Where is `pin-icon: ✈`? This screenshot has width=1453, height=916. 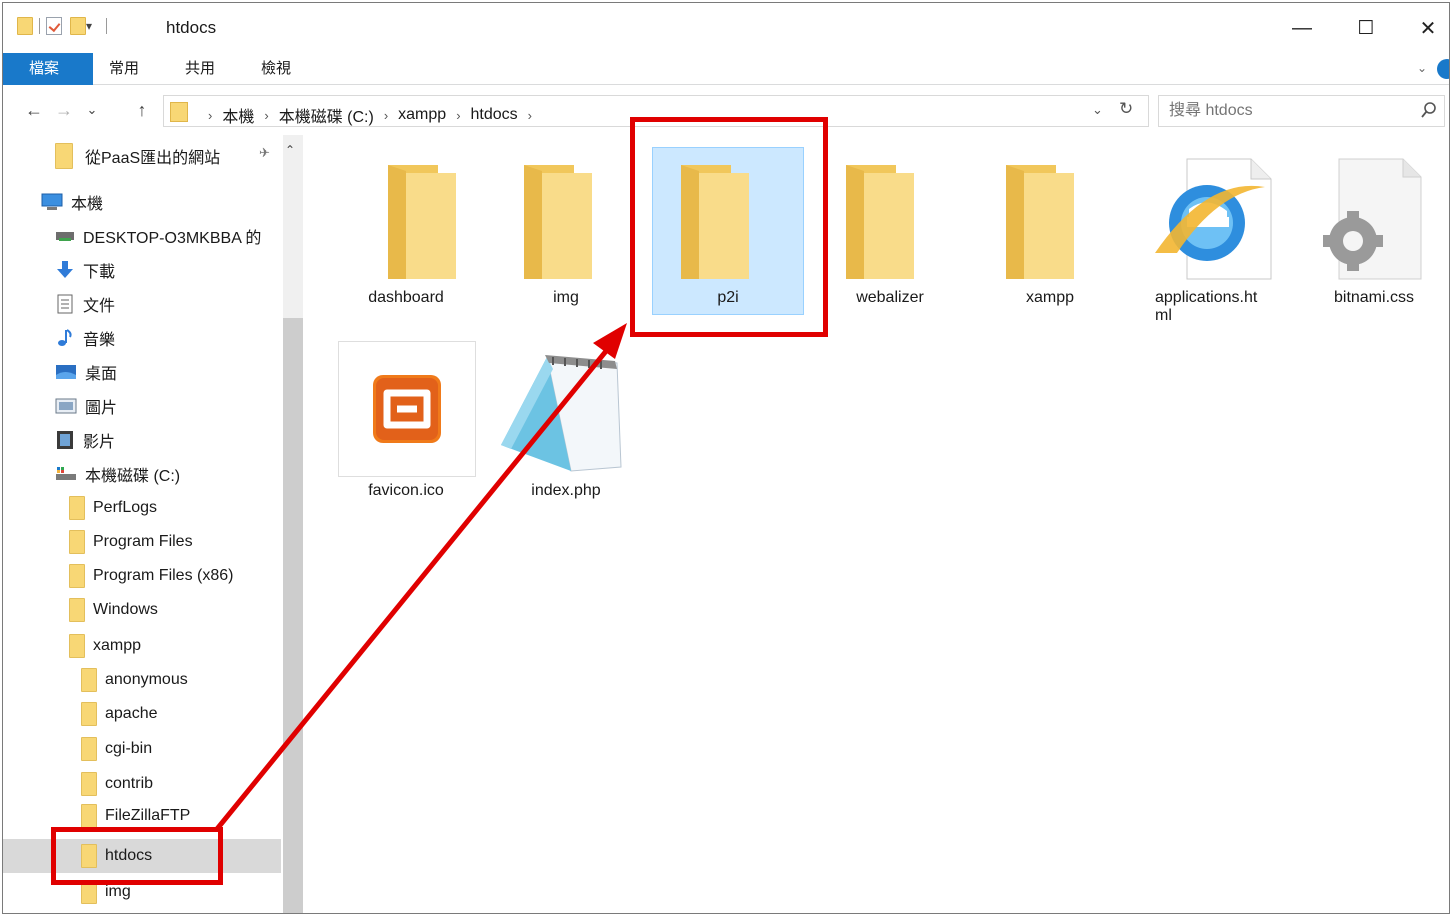 pin-icon: ✈ is located at coordinates (264, 153).